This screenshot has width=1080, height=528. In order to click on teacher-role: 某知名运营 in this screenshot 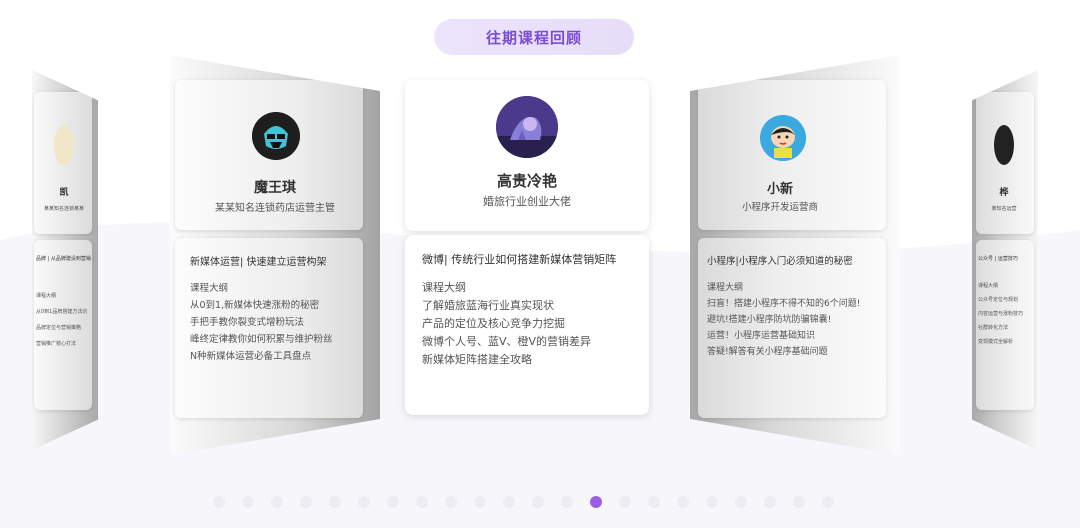, I will do `click(1004, 209)`.